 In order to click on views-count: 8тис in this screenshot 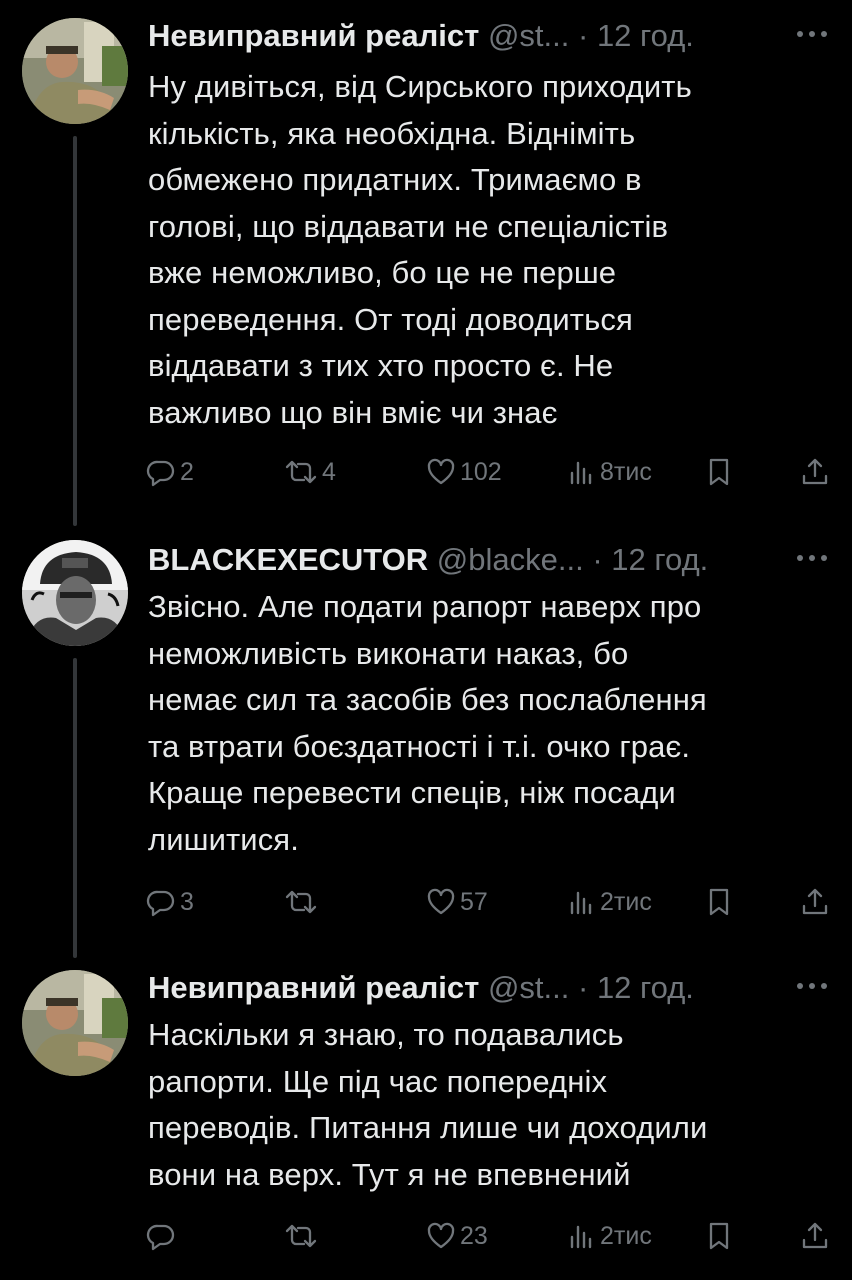, I will do `click(626, 471)`.